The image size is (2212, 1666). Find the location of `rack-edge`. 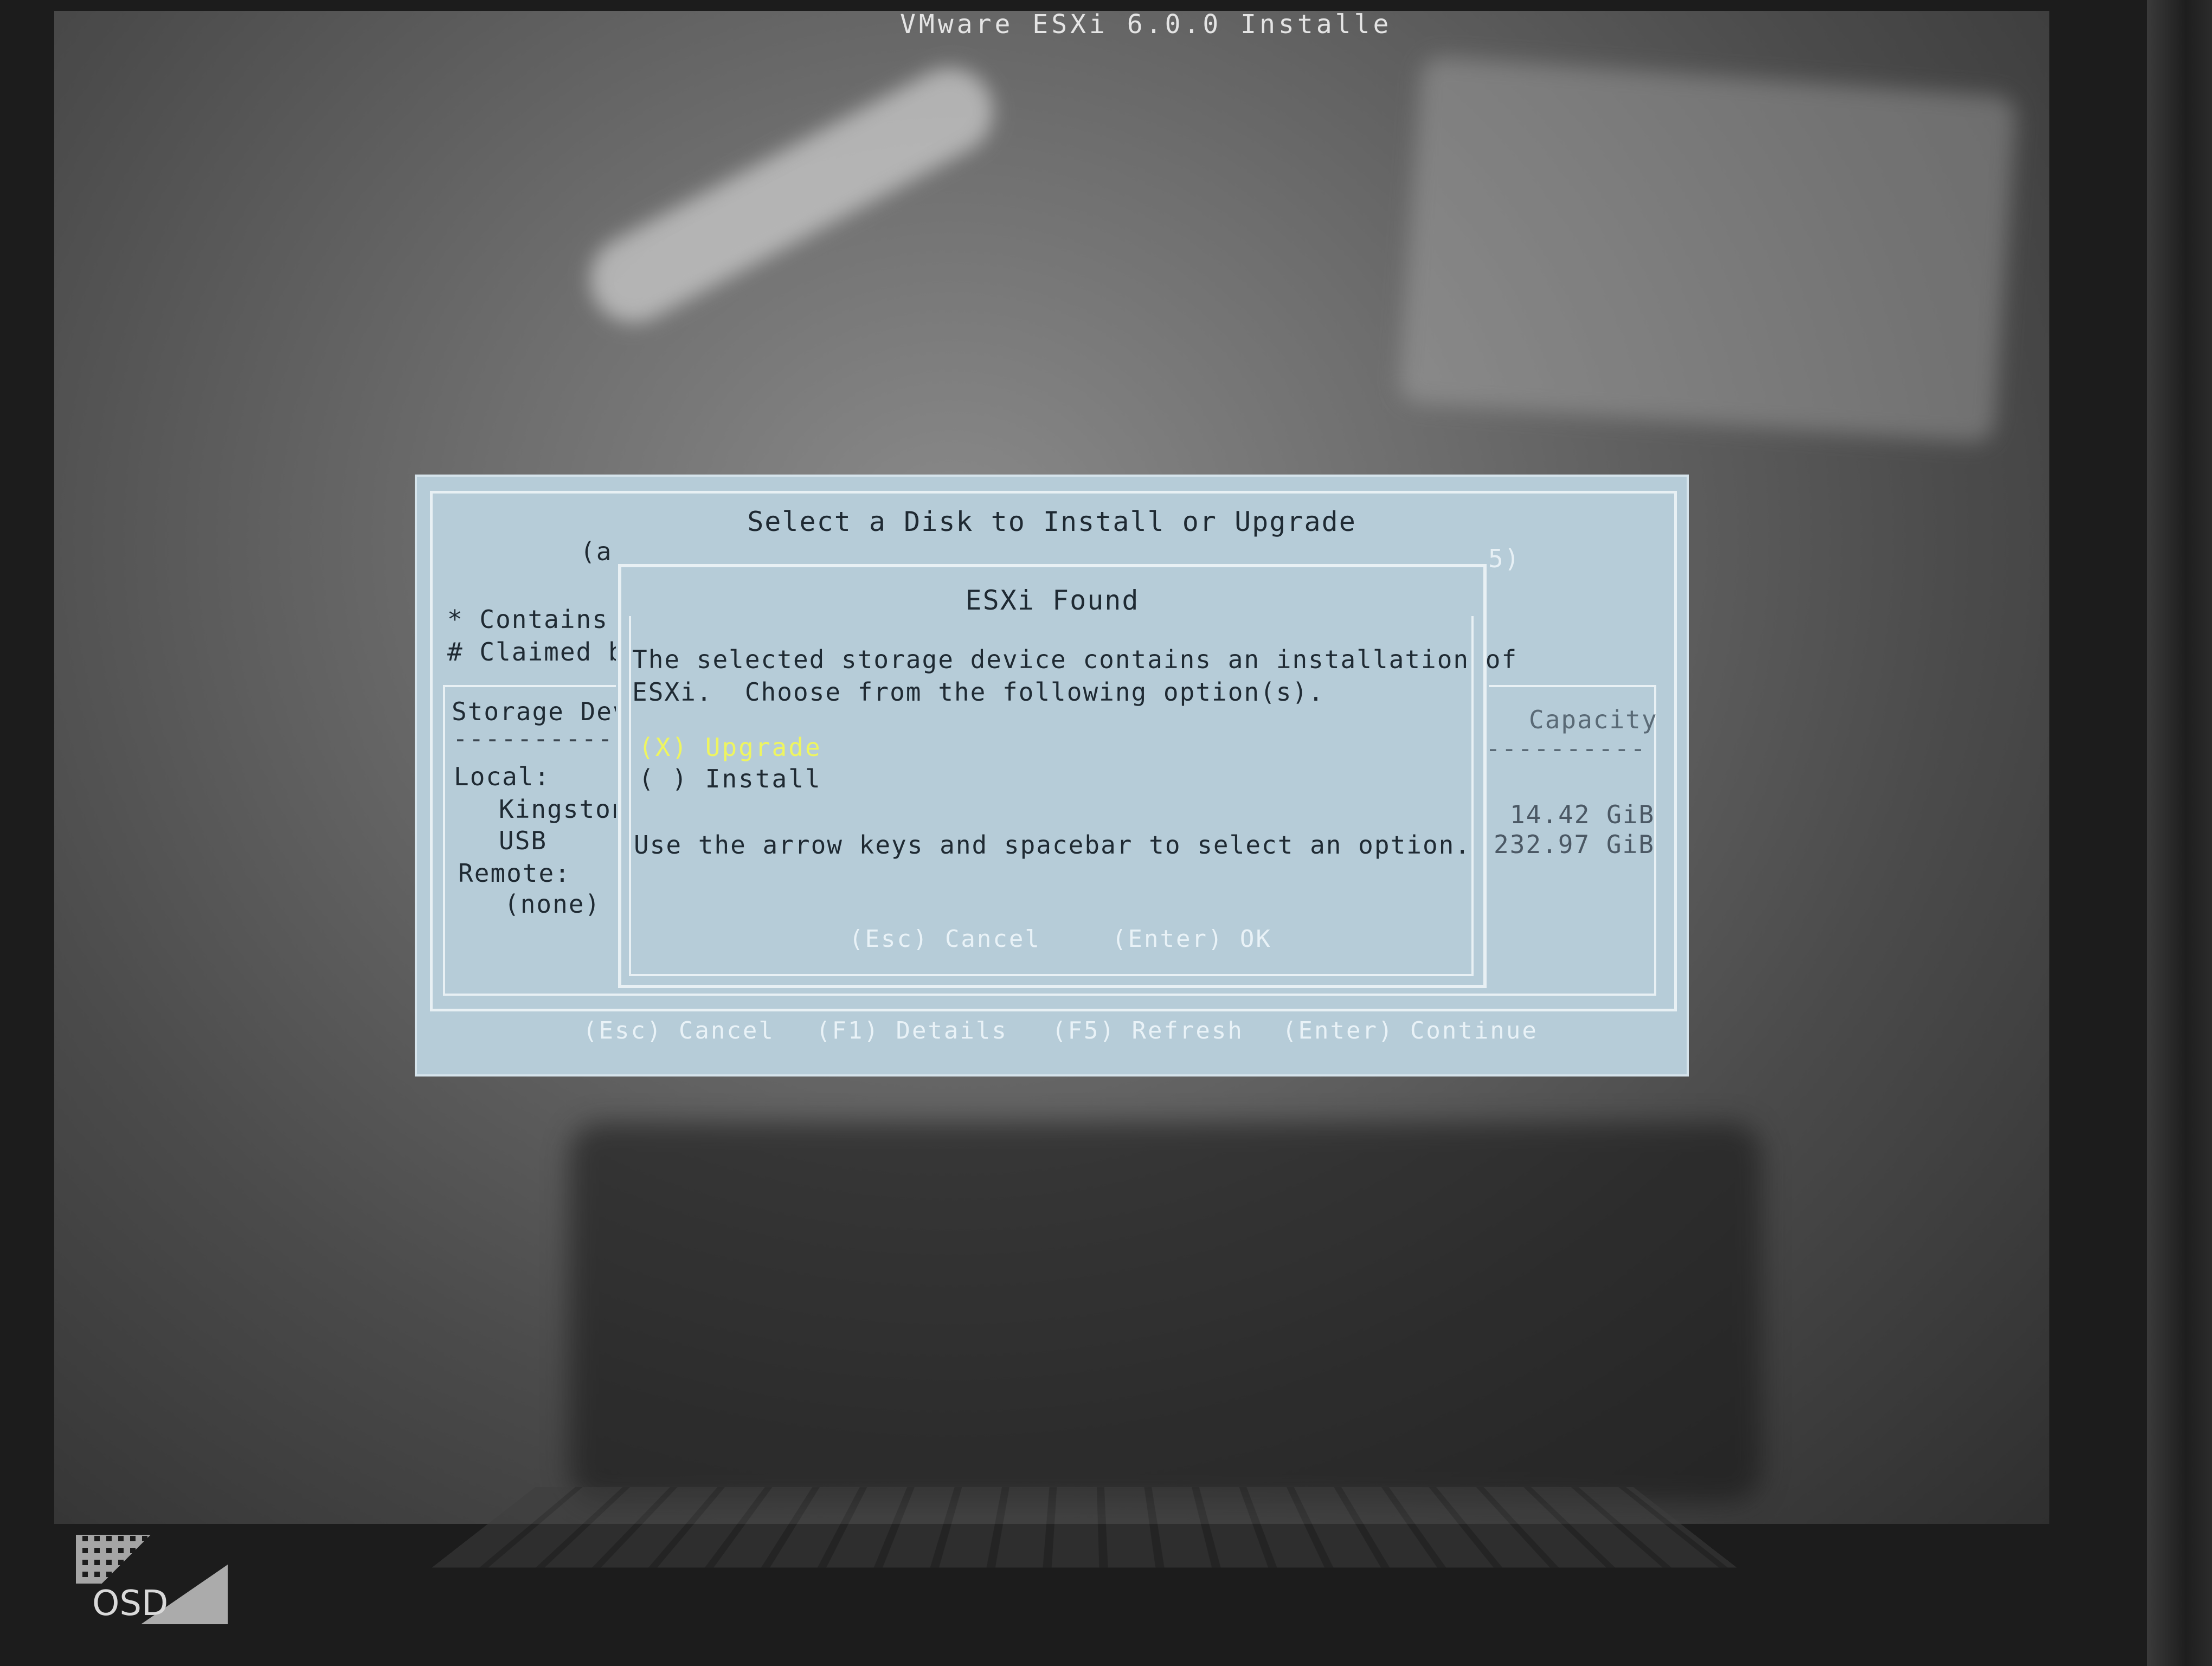

rack-edge is located at coordinates (2179, 833).